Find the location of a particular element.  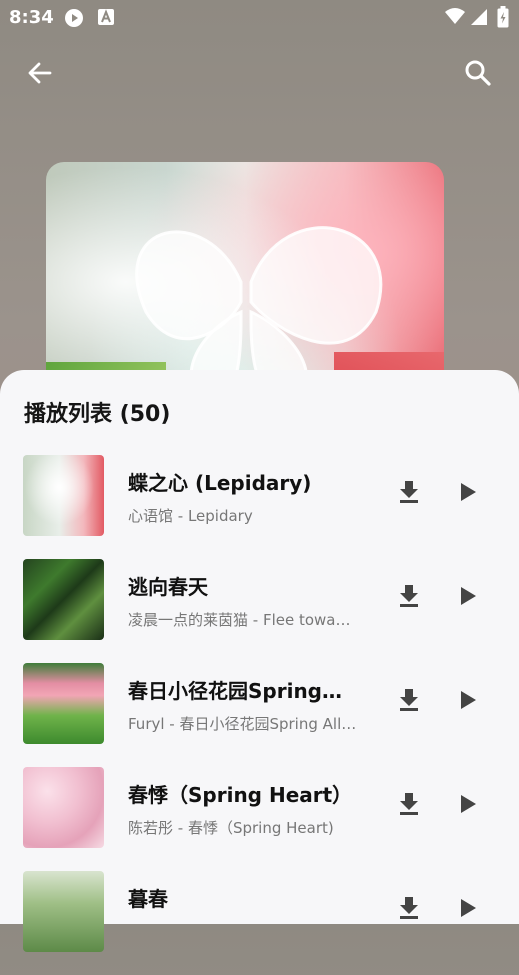

search-icon is located at coordinates (478, 75).